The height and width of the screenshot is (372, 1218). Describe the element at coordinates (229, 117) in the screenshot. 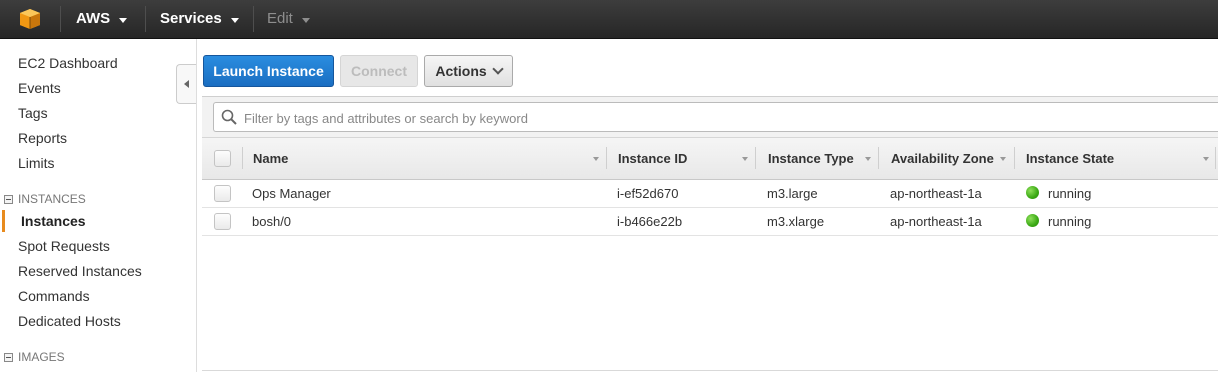

I see `search-icon` at that location.